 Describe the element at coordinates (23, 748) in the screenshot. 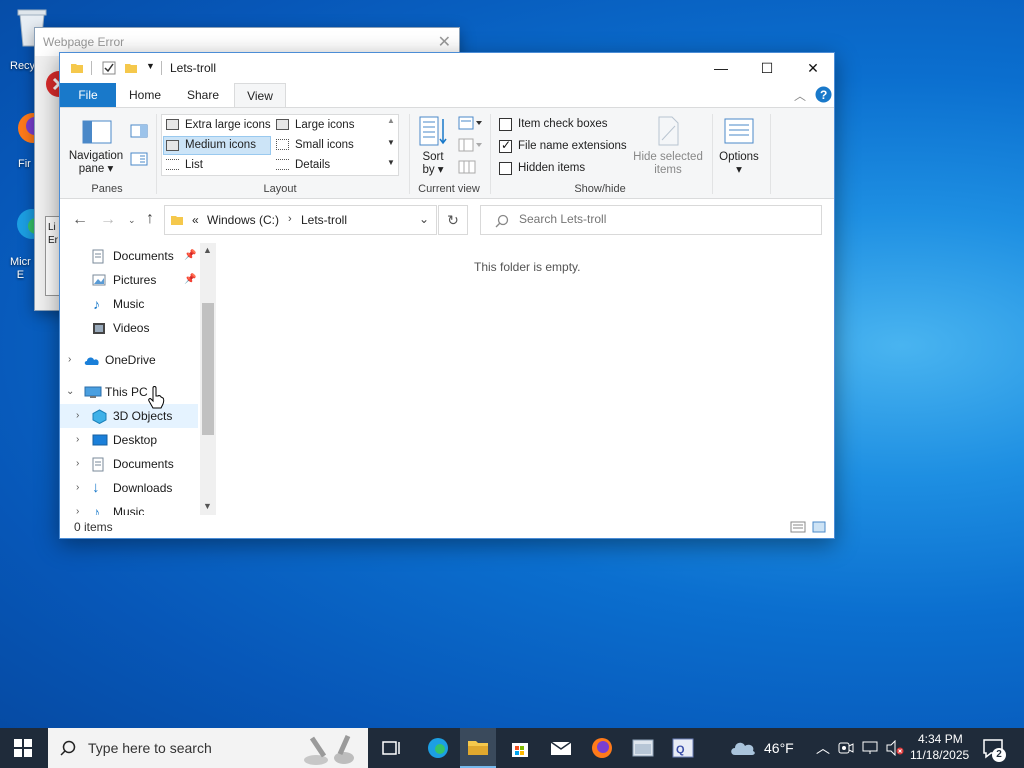

I see `windows-start-icon` at that location.